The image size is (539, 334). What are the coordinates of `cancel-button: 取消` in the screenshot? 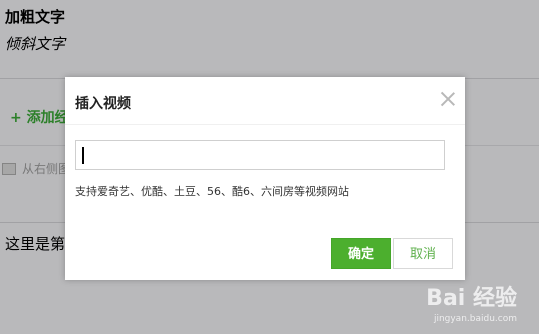 It's located at (423, 253).